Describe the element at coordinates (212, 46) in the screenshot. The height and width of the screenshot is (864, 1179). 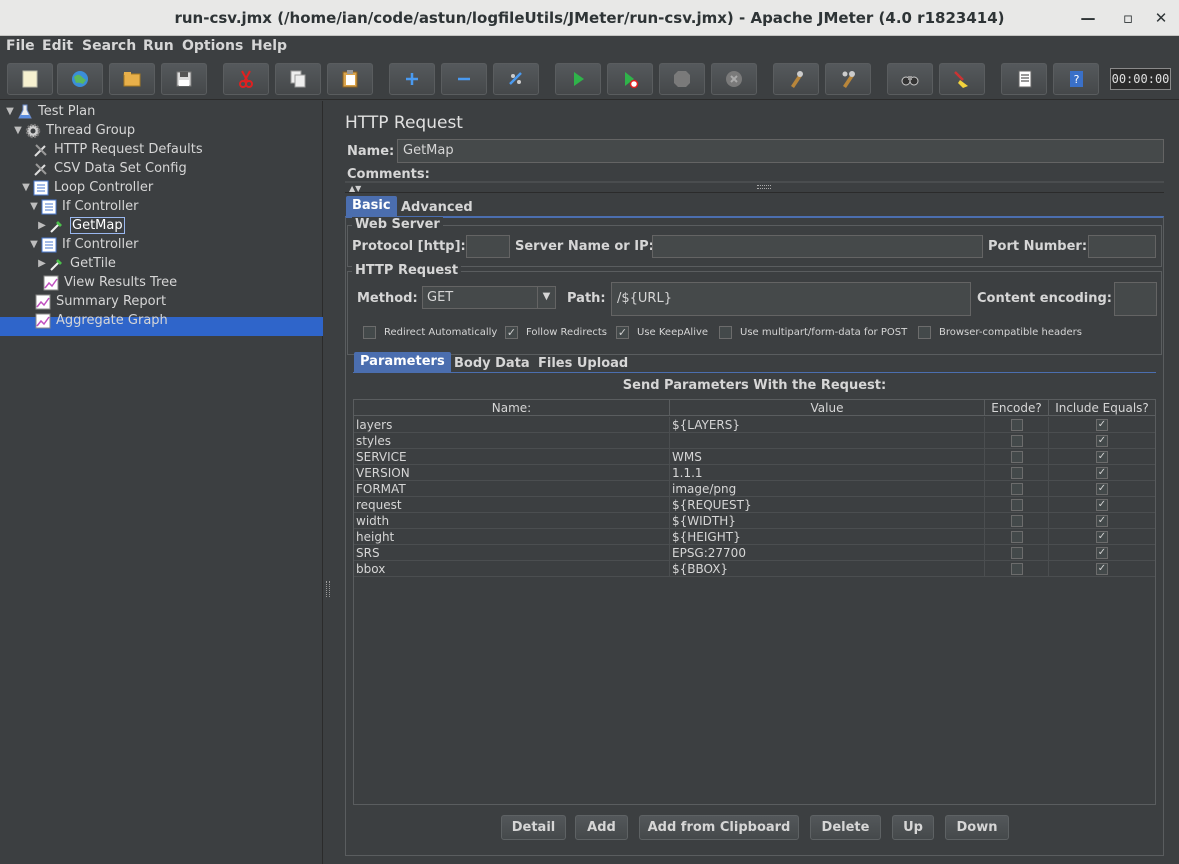
I see `menu-options: Options` at that location.